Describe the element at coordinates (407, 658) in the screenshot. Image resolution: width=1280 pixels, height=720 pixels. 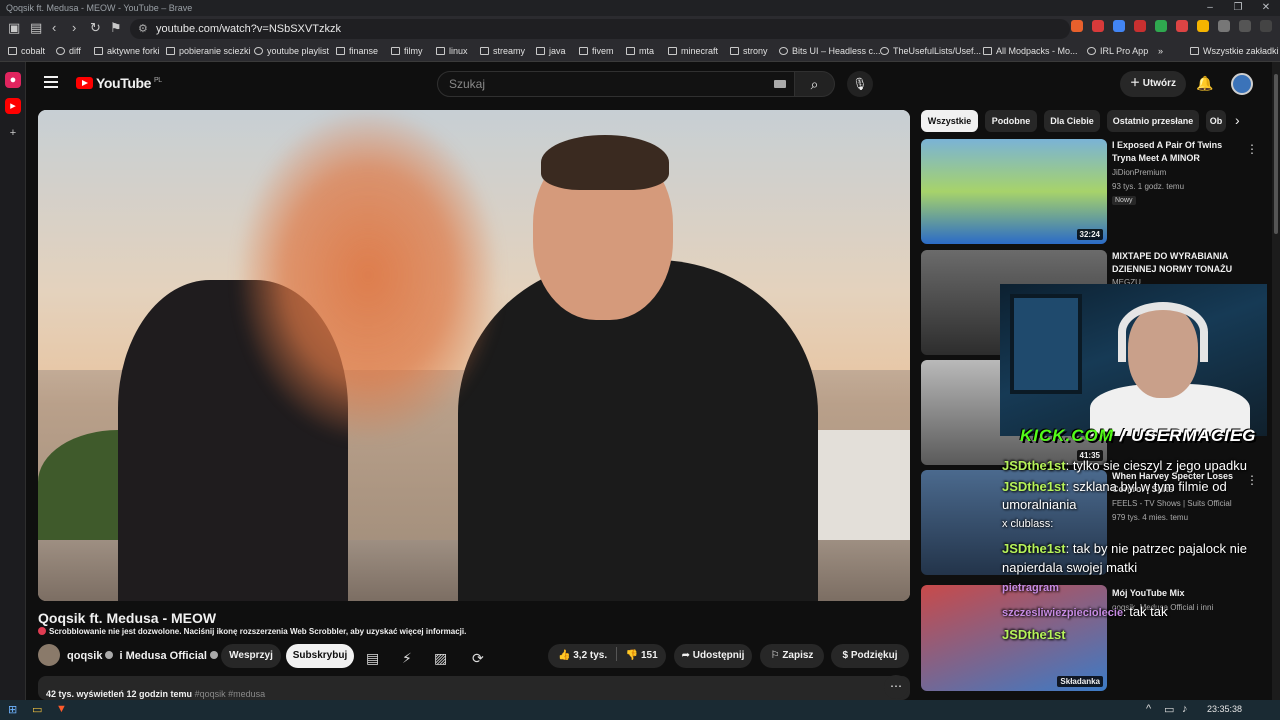
I see `lightning-icon: ⚡` at that location.